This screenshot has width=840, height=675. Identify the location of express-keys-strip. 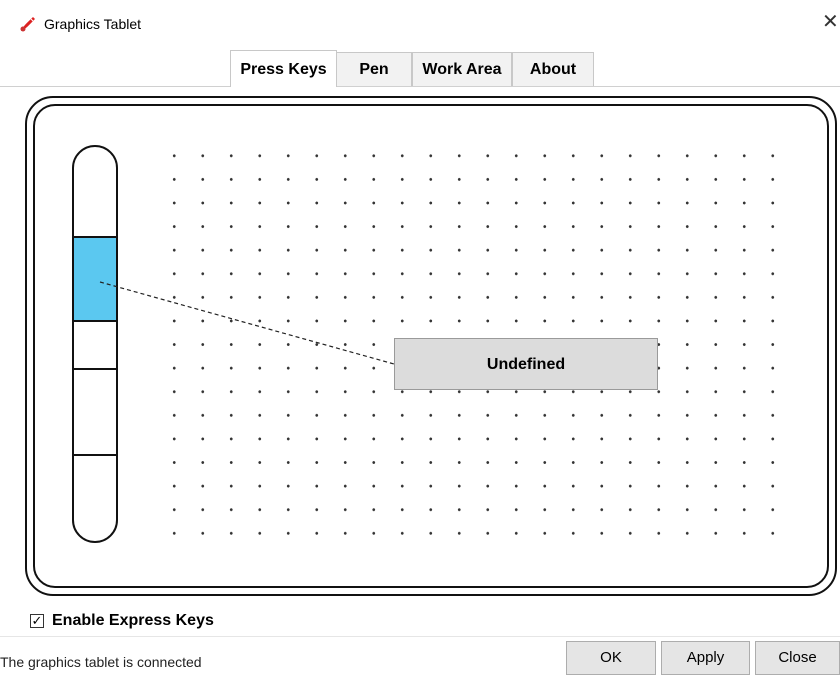
(95, 344).